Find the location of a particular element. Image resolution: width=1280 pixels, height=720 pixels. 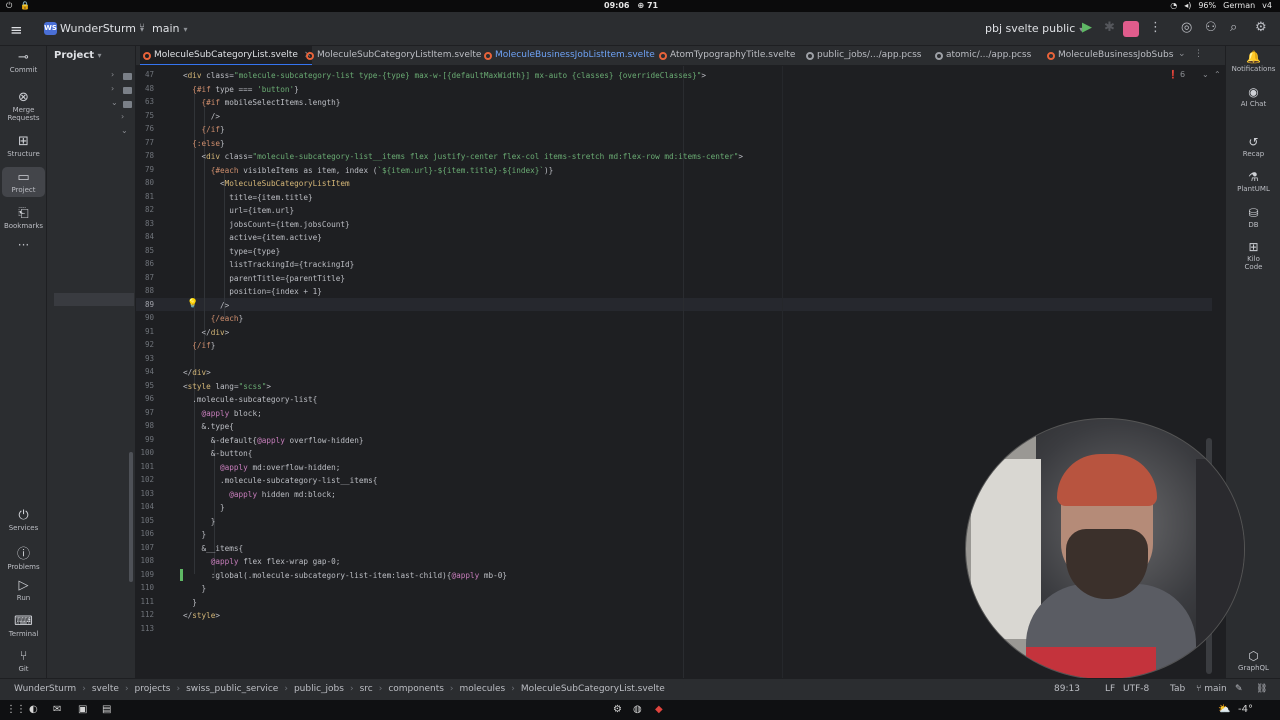

indent-setting: Tab is located at coordinates (1177, 689).